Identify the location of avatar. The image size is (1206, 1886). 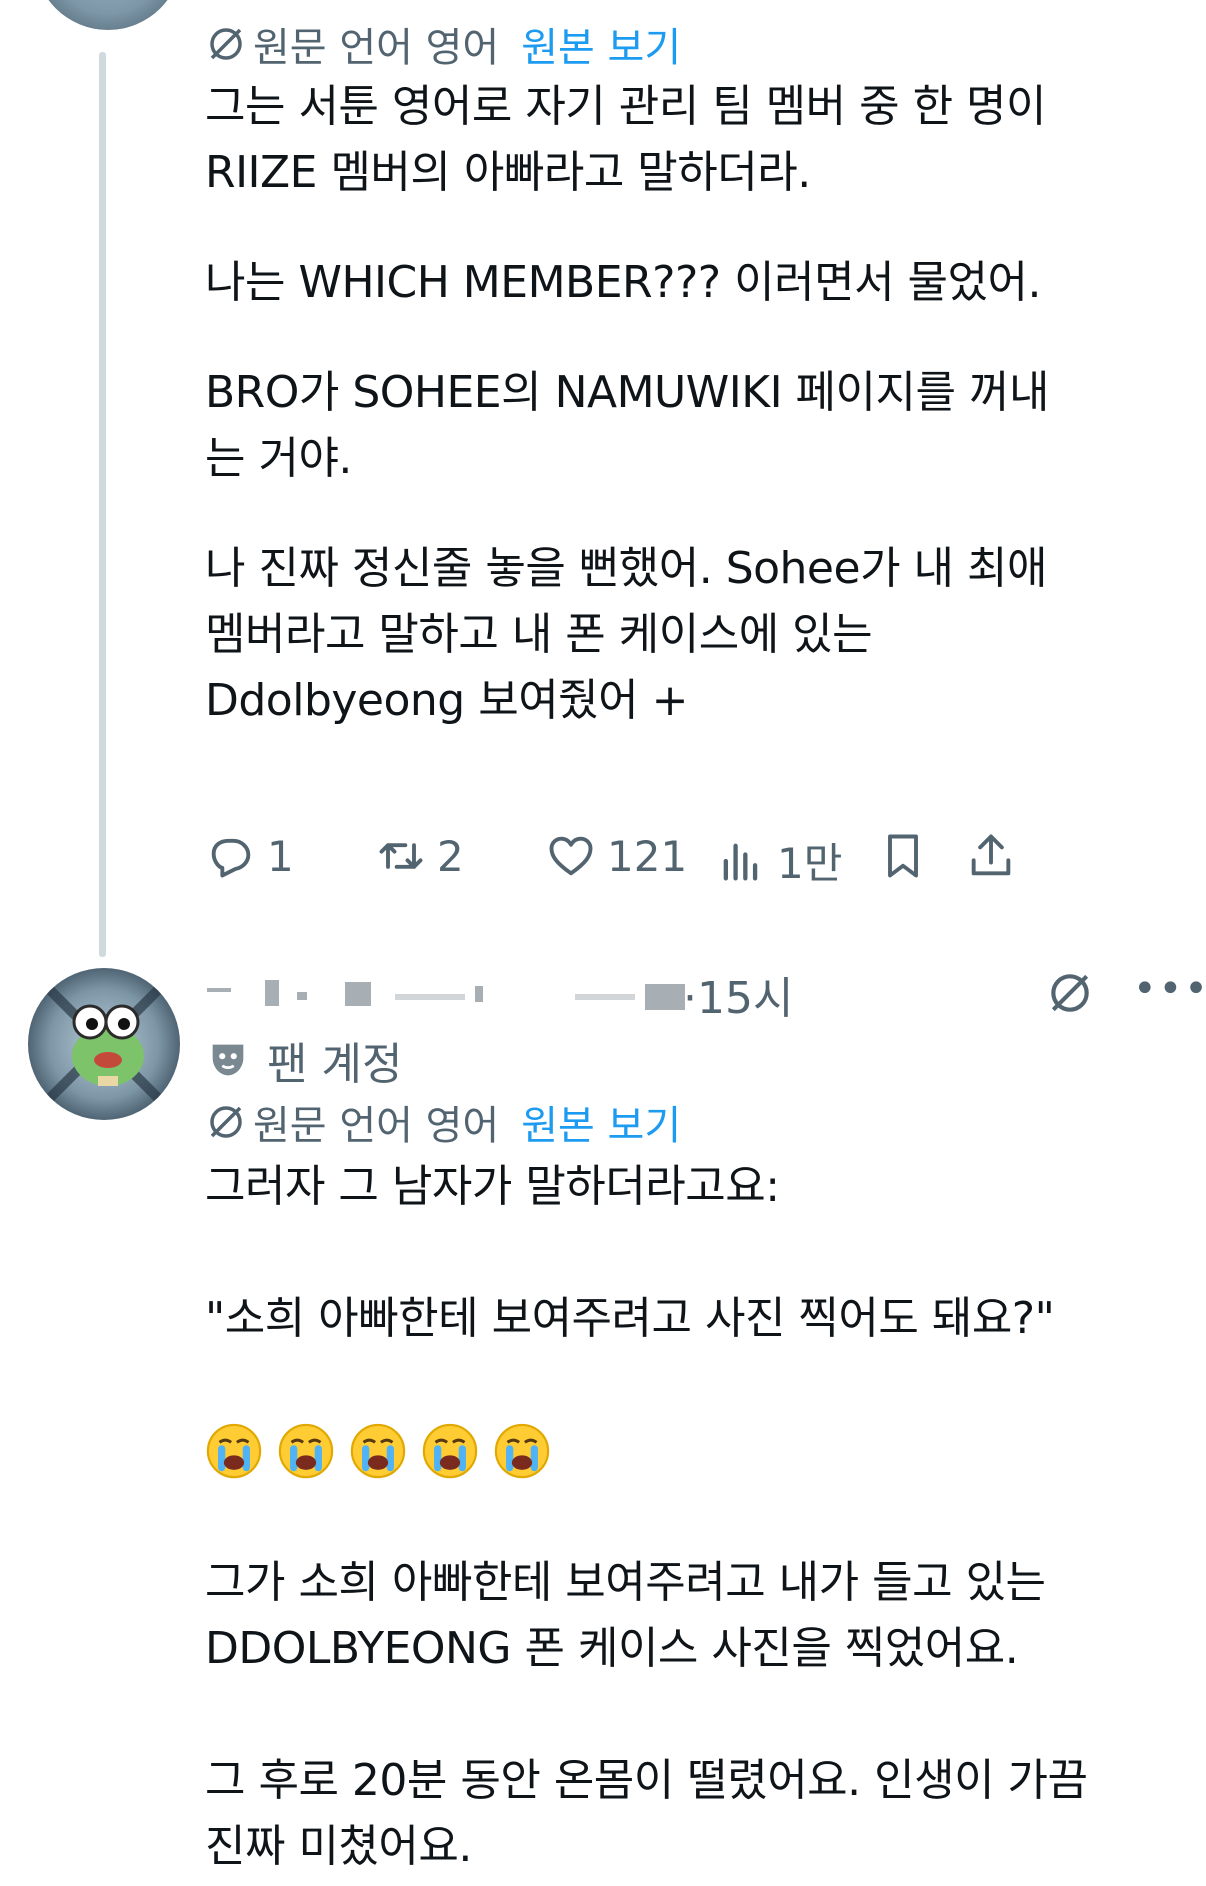
(104, 1044).